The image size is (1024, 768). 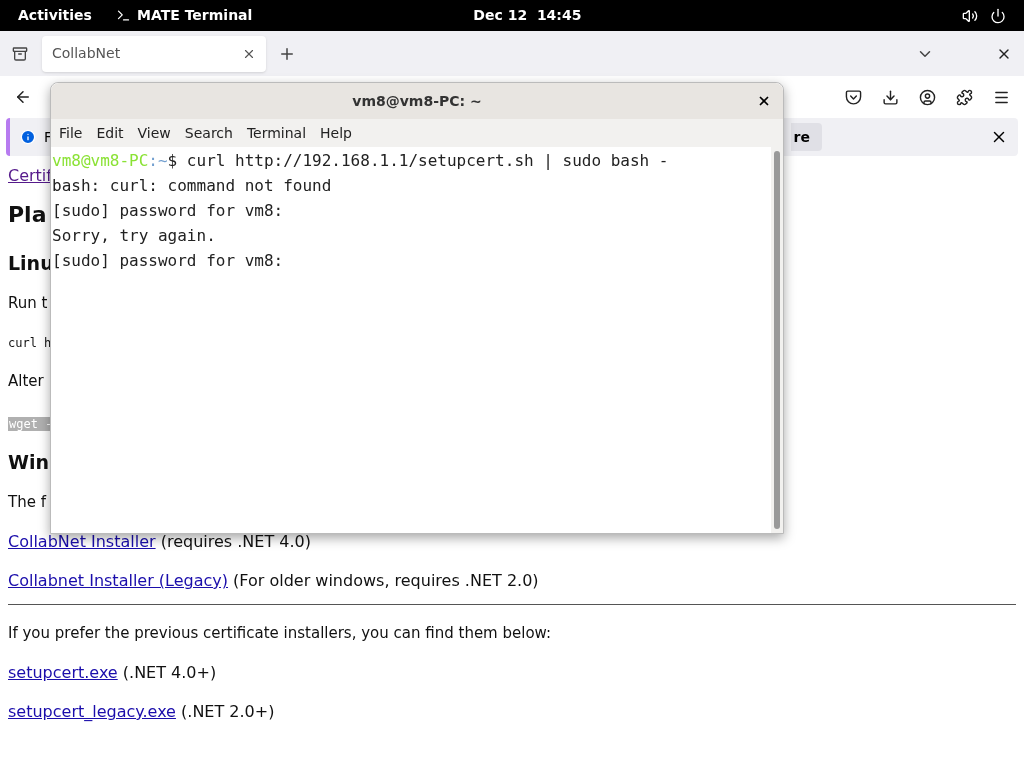 I want to click on info-icon, so click(x=28, y=137).